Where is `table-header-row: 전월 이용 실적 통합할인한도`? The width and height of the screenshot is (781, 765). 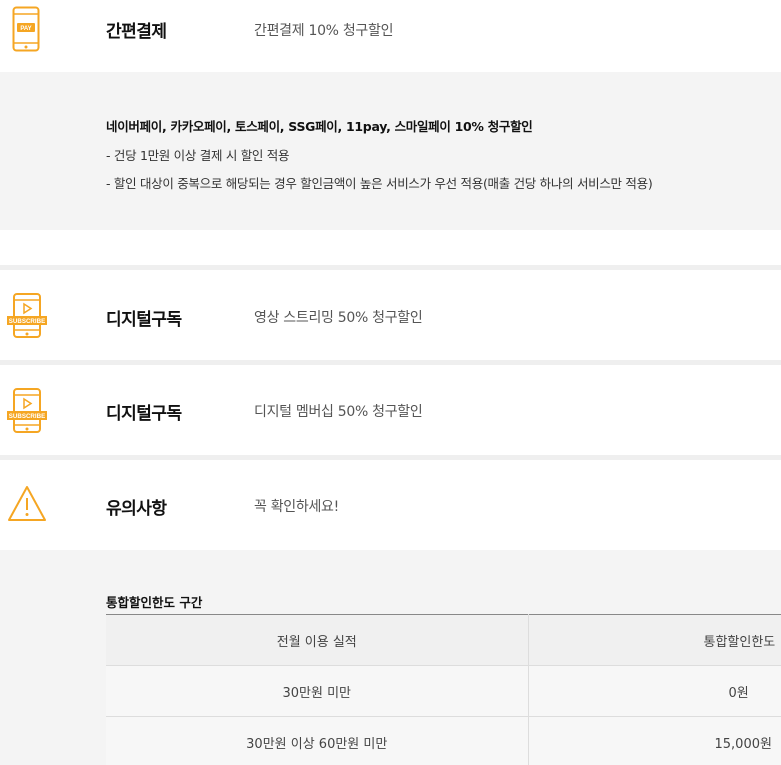
table-header-row: 전월 이용 실적 통합할인한도 is located at coordinates (443, 640).